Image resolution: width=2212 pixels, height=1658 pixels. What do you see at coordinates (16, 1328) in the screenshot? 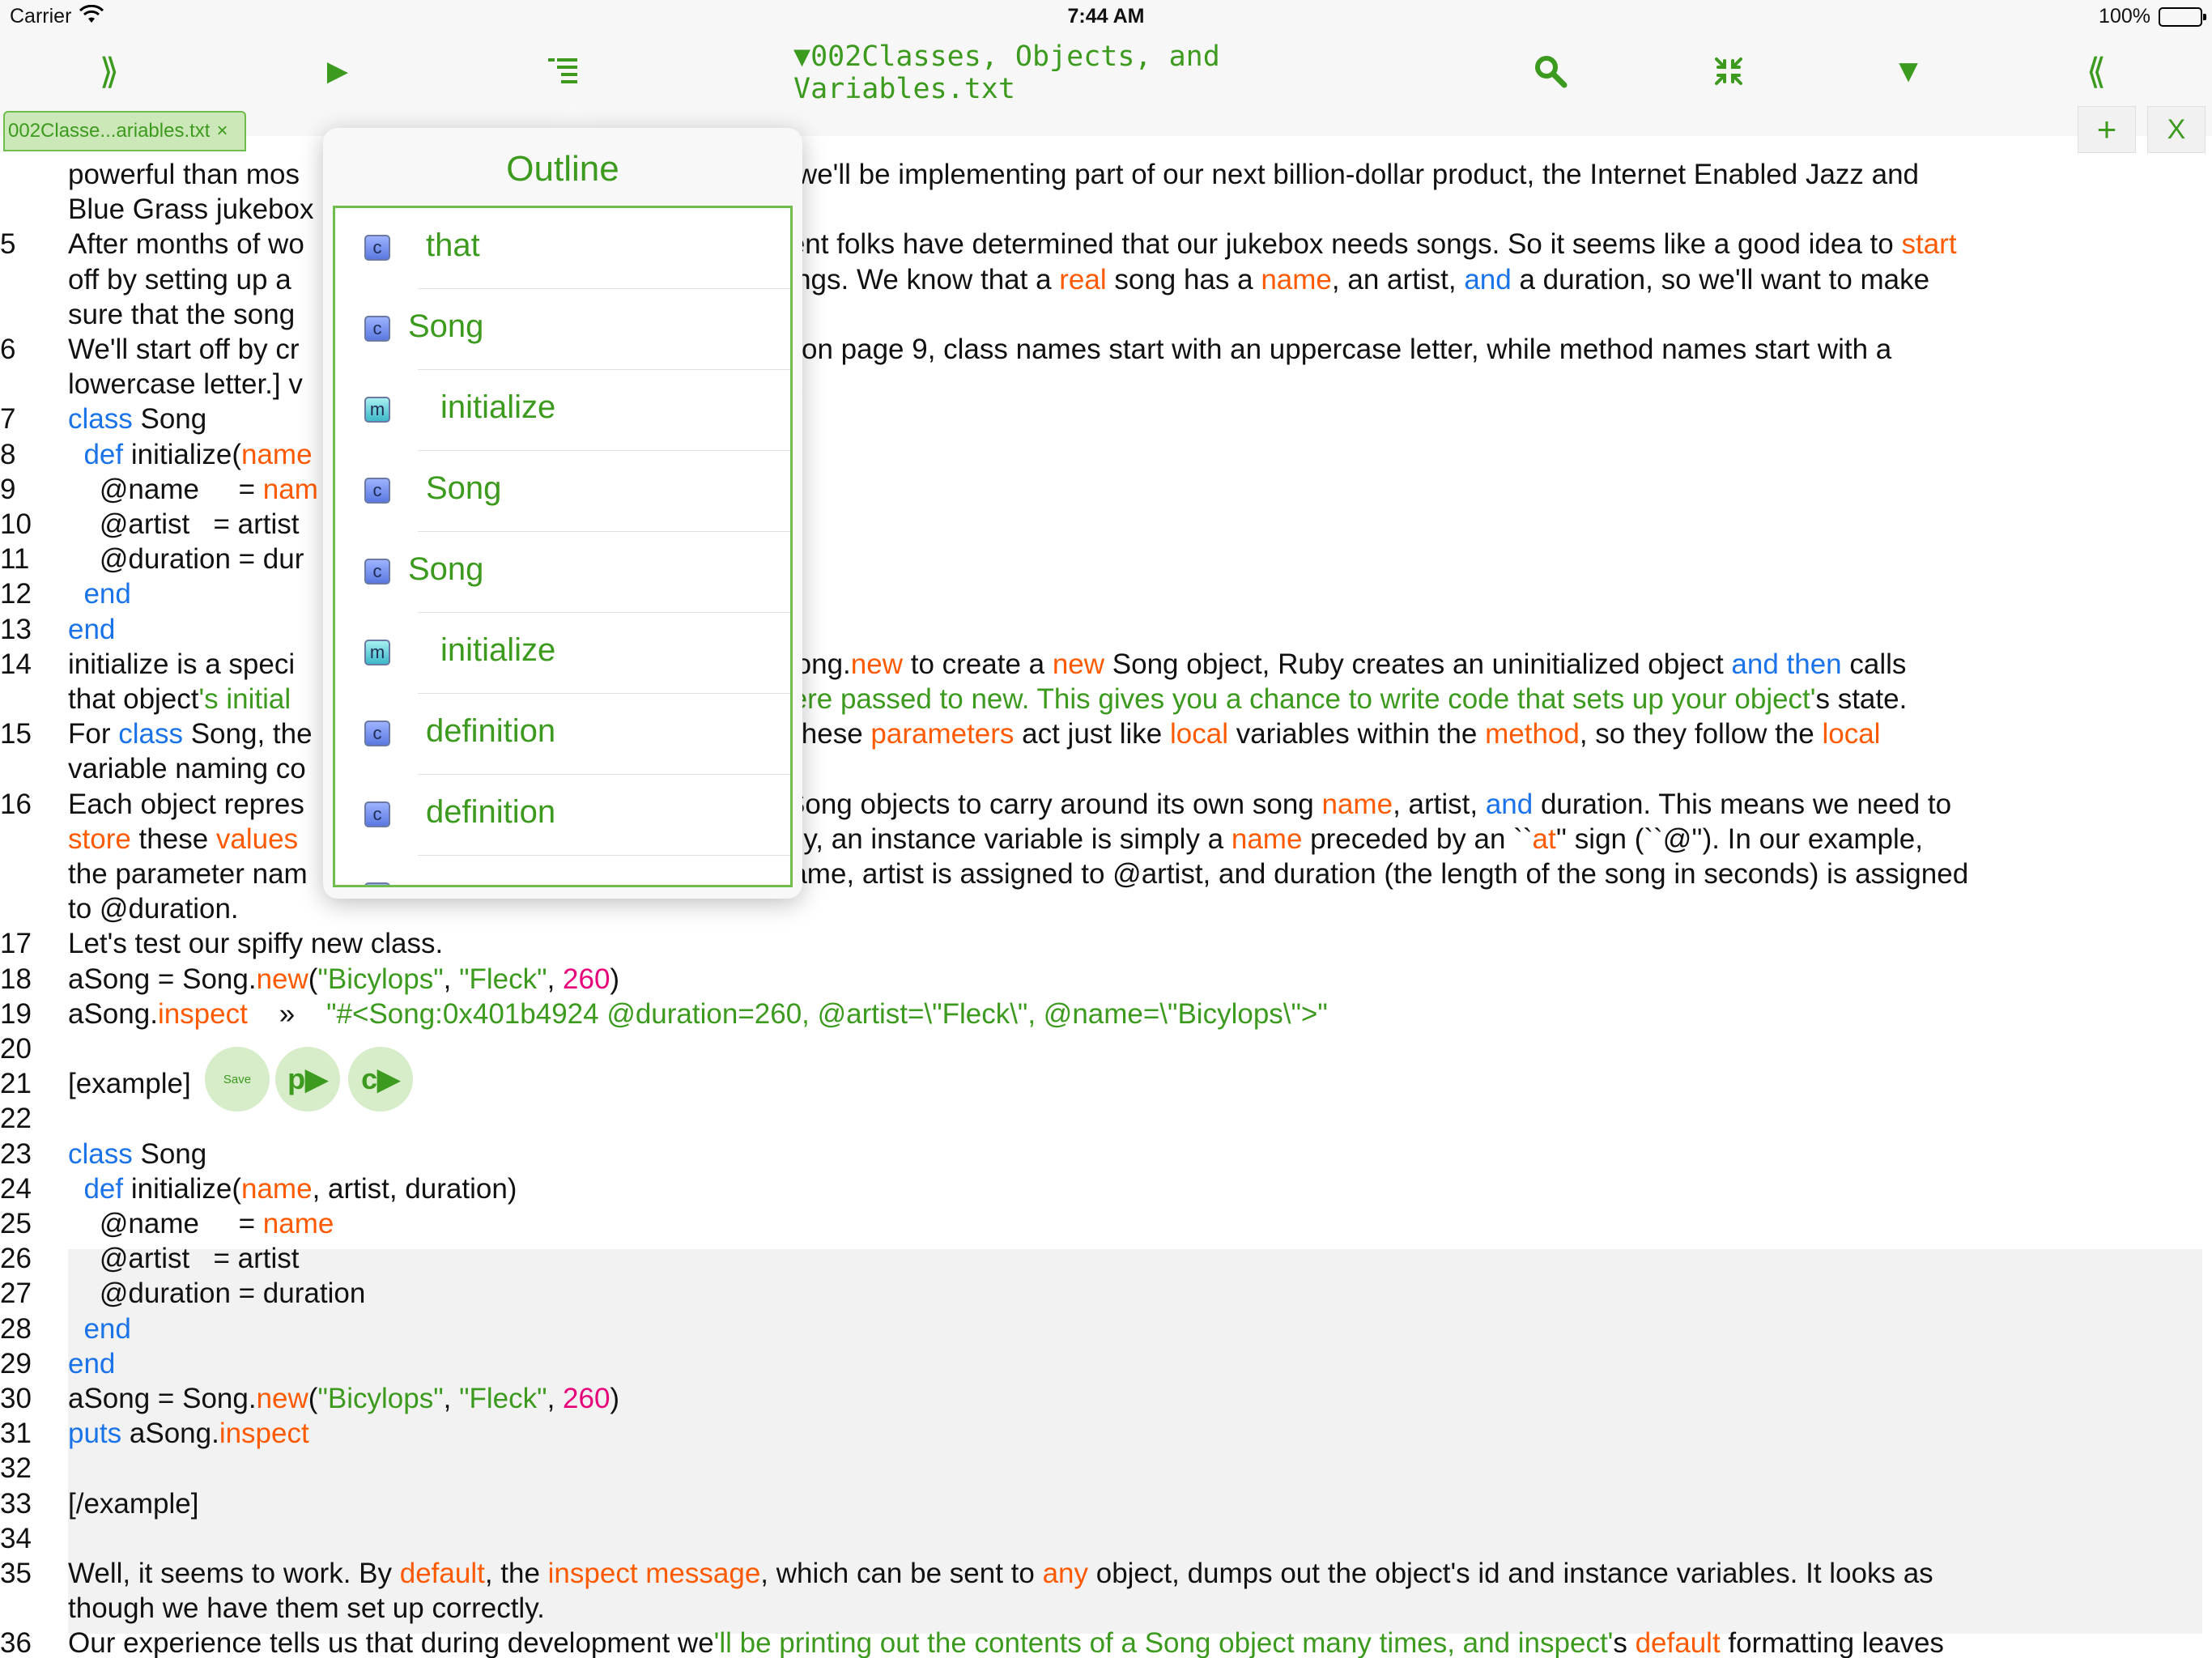
I see `line-number: 28` at bounding box center [16, 1328].